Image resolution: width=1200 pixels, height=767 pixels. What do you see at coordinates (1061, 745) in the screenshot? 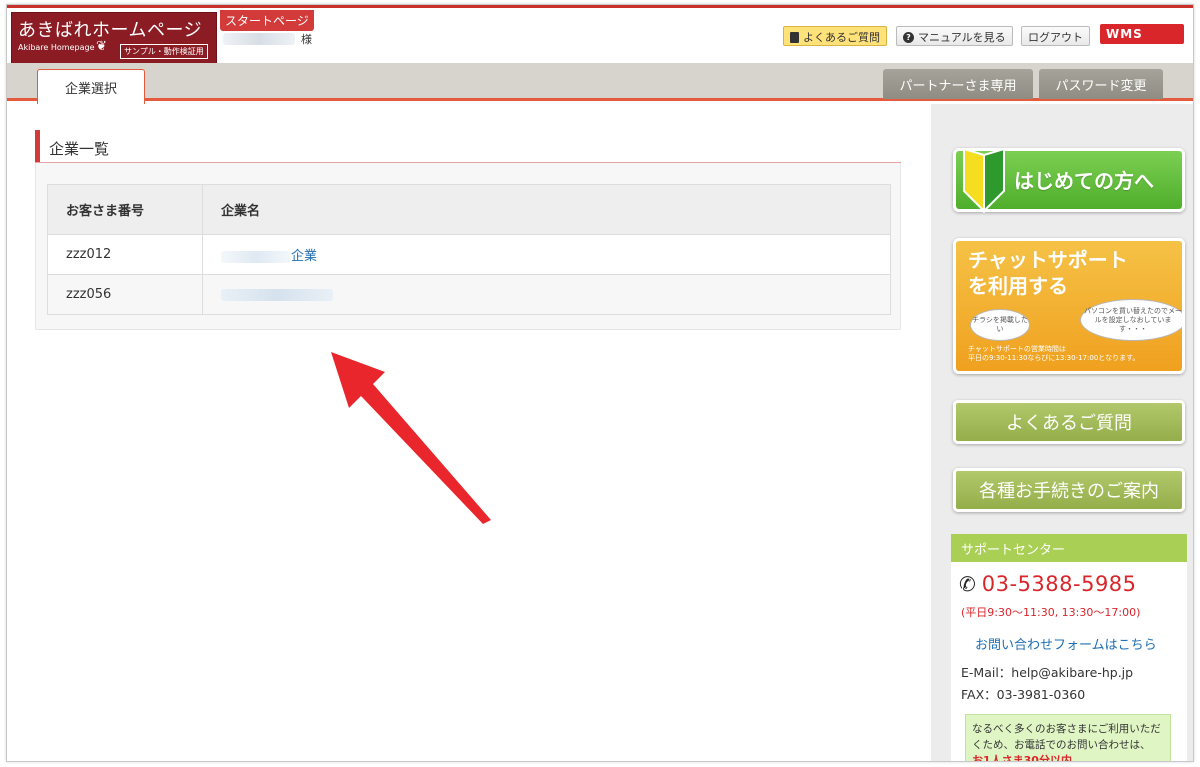
I see `support-note-line2: くため、お電話でのお問い合わせは、` at bounding box center [1061, 745].